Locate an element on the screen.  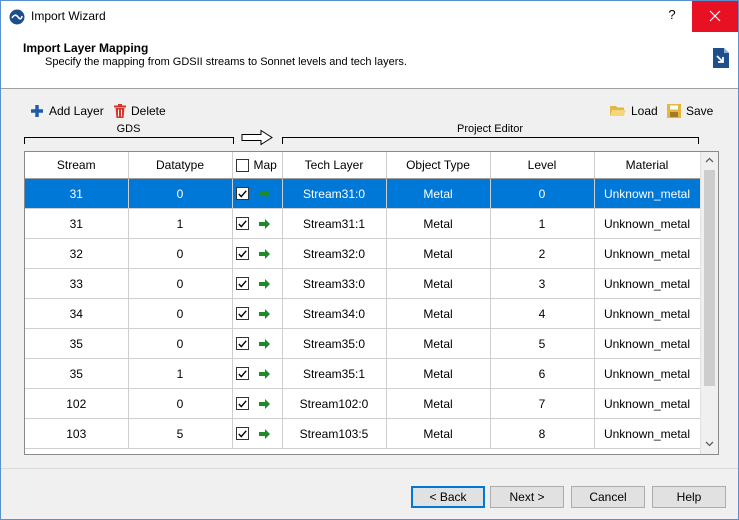
col-header-stream: Stream is located at coordinates (77, 165).